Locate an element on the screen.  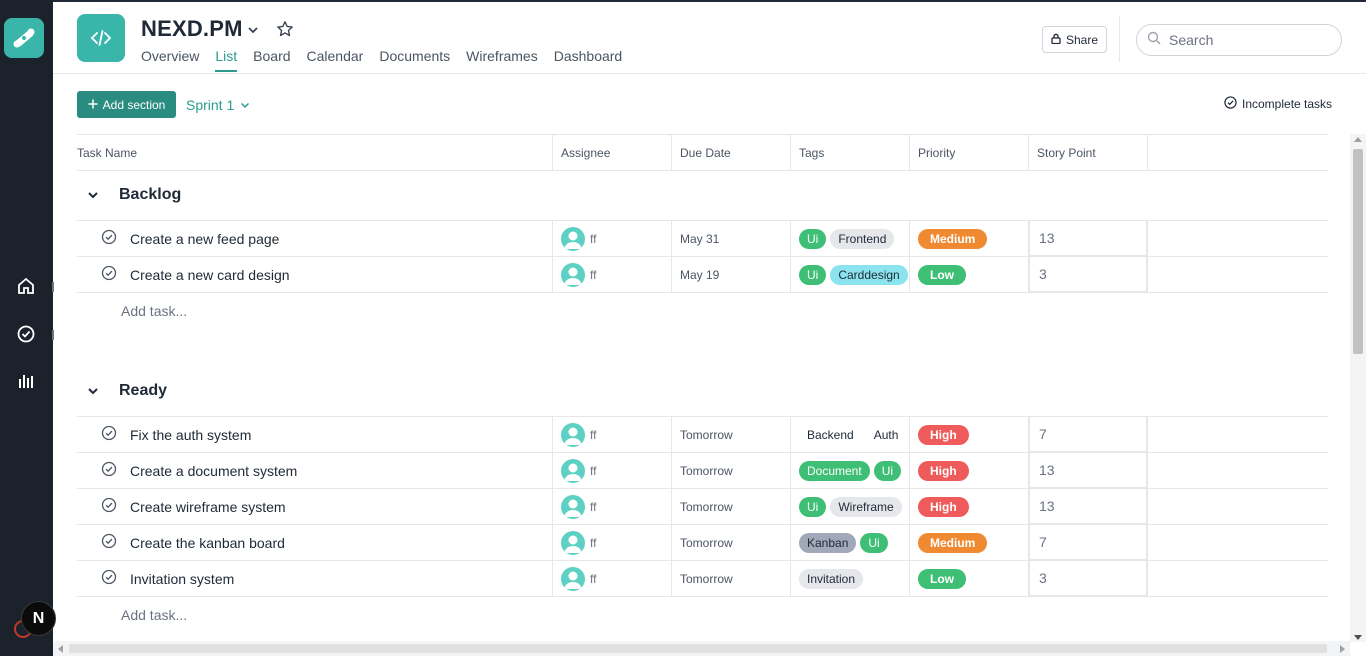
task-name: Create a new feed page is located at coordinates (204, 239).